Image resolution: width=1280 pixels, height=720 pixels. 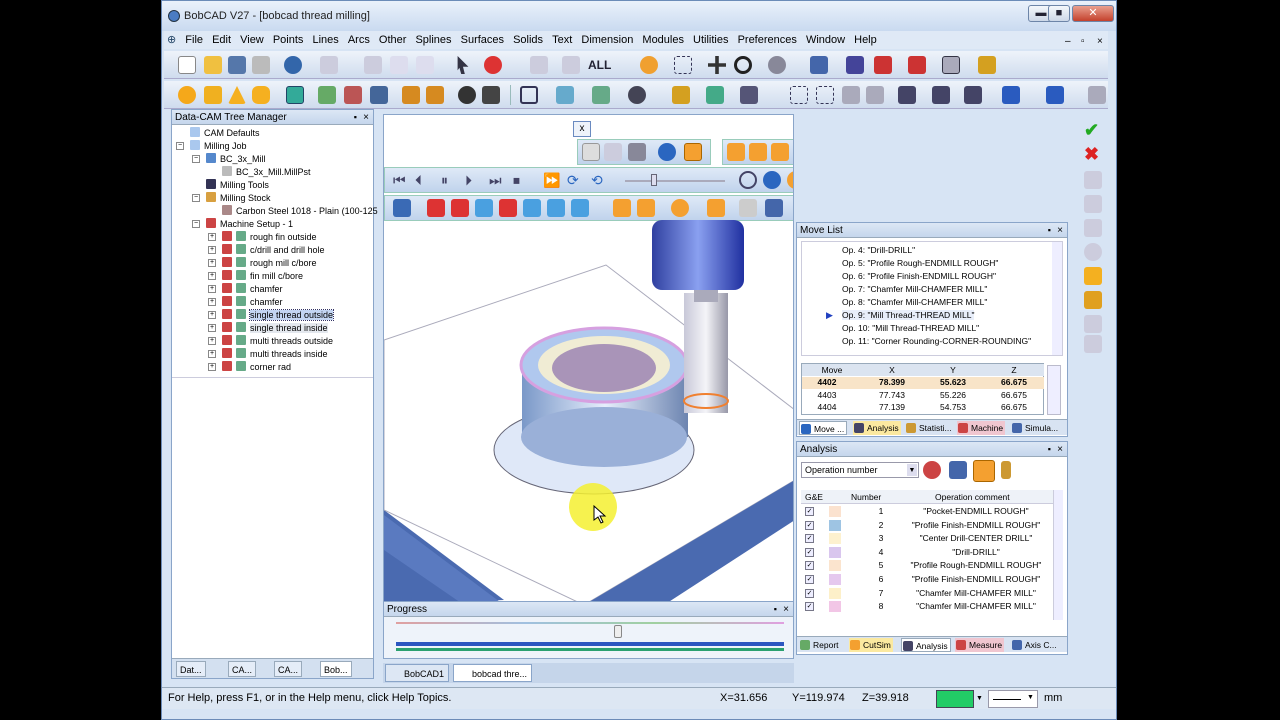 What do you see at coordinates (582, 129) in the screenshot?
I see `viewport-close-button: x` at bounding box center [582, 129].